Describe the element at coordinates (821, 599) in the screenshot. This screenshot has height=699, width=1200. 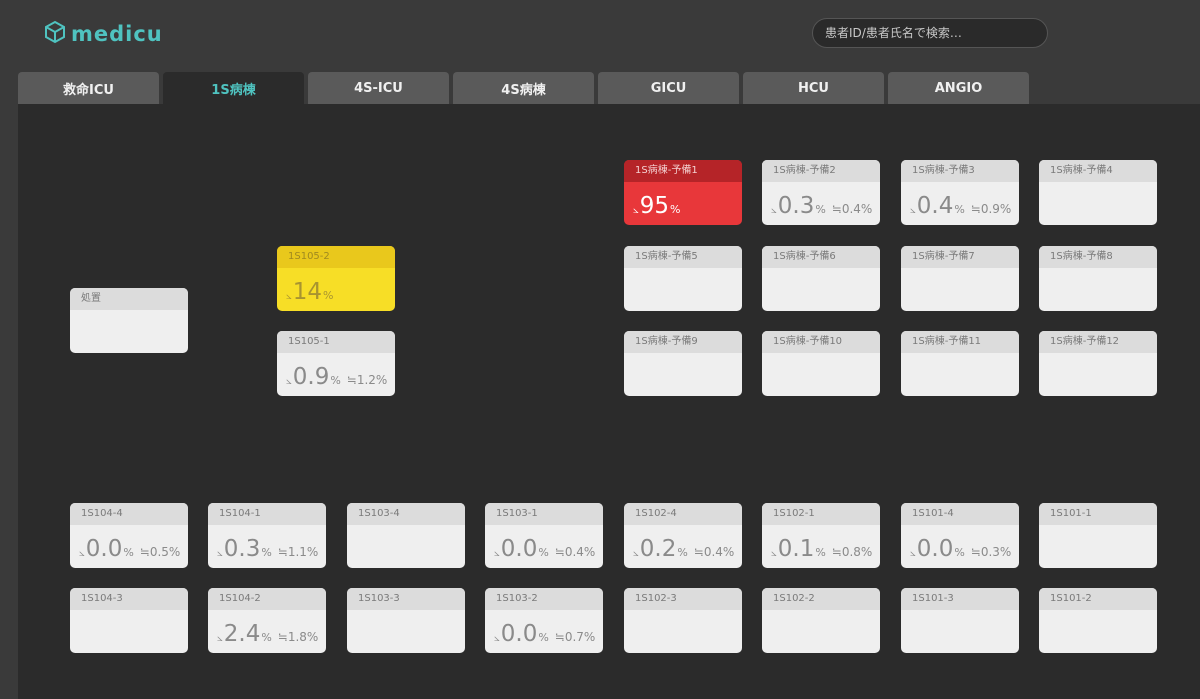
I see `bed-name: 1S102-2` at that location.